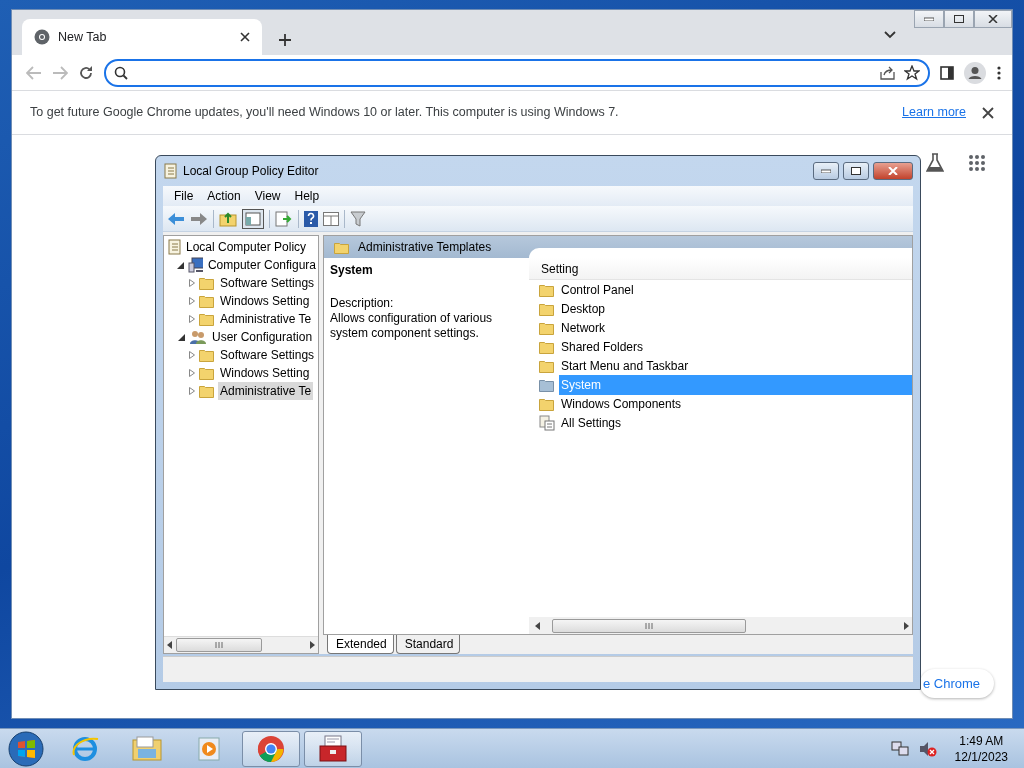 This screenshot has width=1024, height=768. Describe the element at coordinates (735, 422) in the screenshot. I see `list-item: All Settings` at that location.